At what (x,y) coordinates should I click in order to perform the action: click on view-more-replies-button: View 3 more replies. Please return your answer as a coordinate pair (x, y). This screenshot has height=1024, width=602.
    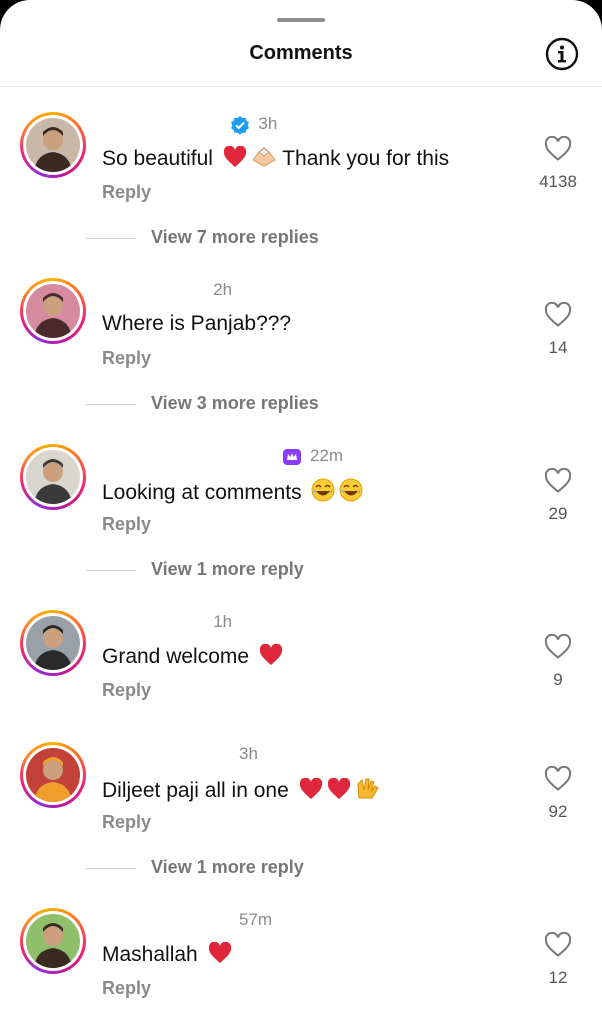
    Looking at the image, I should click on (301, 404).